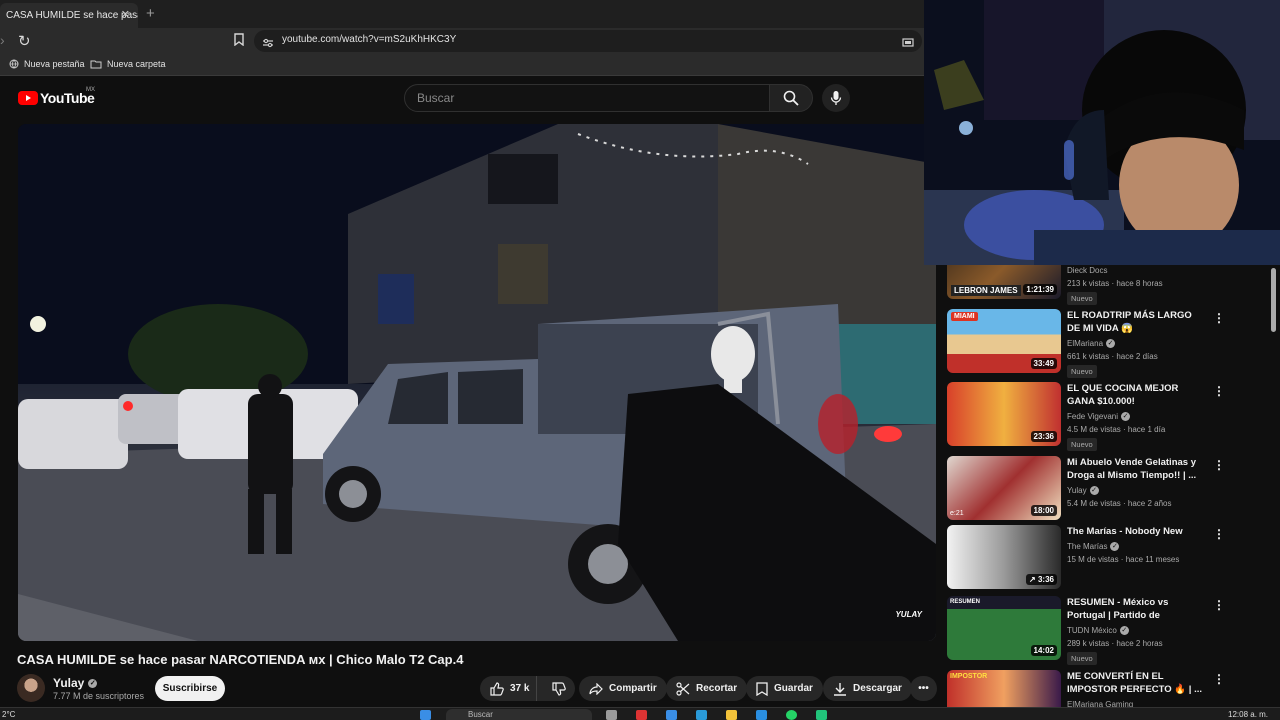 This screenshot has height=720, width=1280. What do you see at coordinates (1136, 395) in the screenshot?
I see `rec-title: EL QUE COCINA MEJOR GANA $10.000!` at bounding box center [1136, 395].